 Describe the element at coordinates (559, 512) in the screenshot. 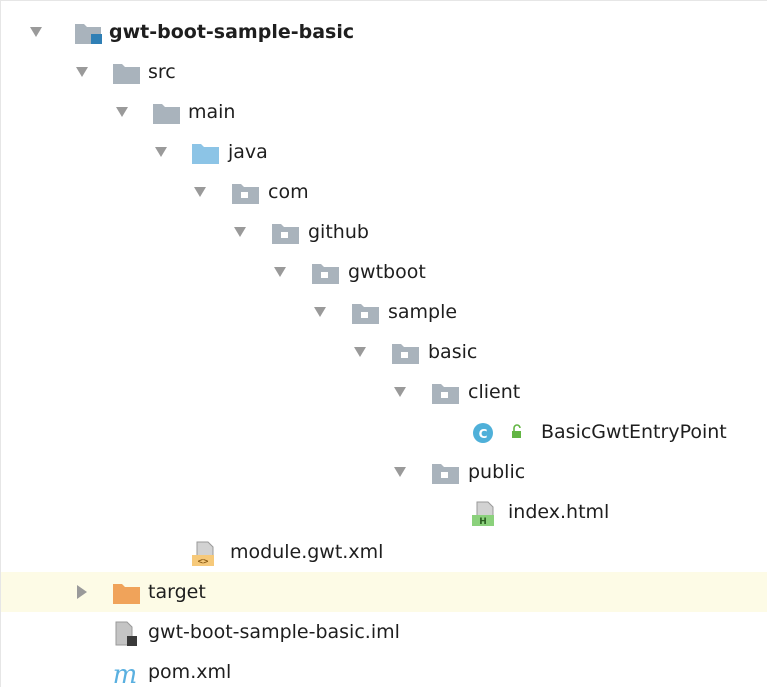

I see `tree-label: index.html` at that location.